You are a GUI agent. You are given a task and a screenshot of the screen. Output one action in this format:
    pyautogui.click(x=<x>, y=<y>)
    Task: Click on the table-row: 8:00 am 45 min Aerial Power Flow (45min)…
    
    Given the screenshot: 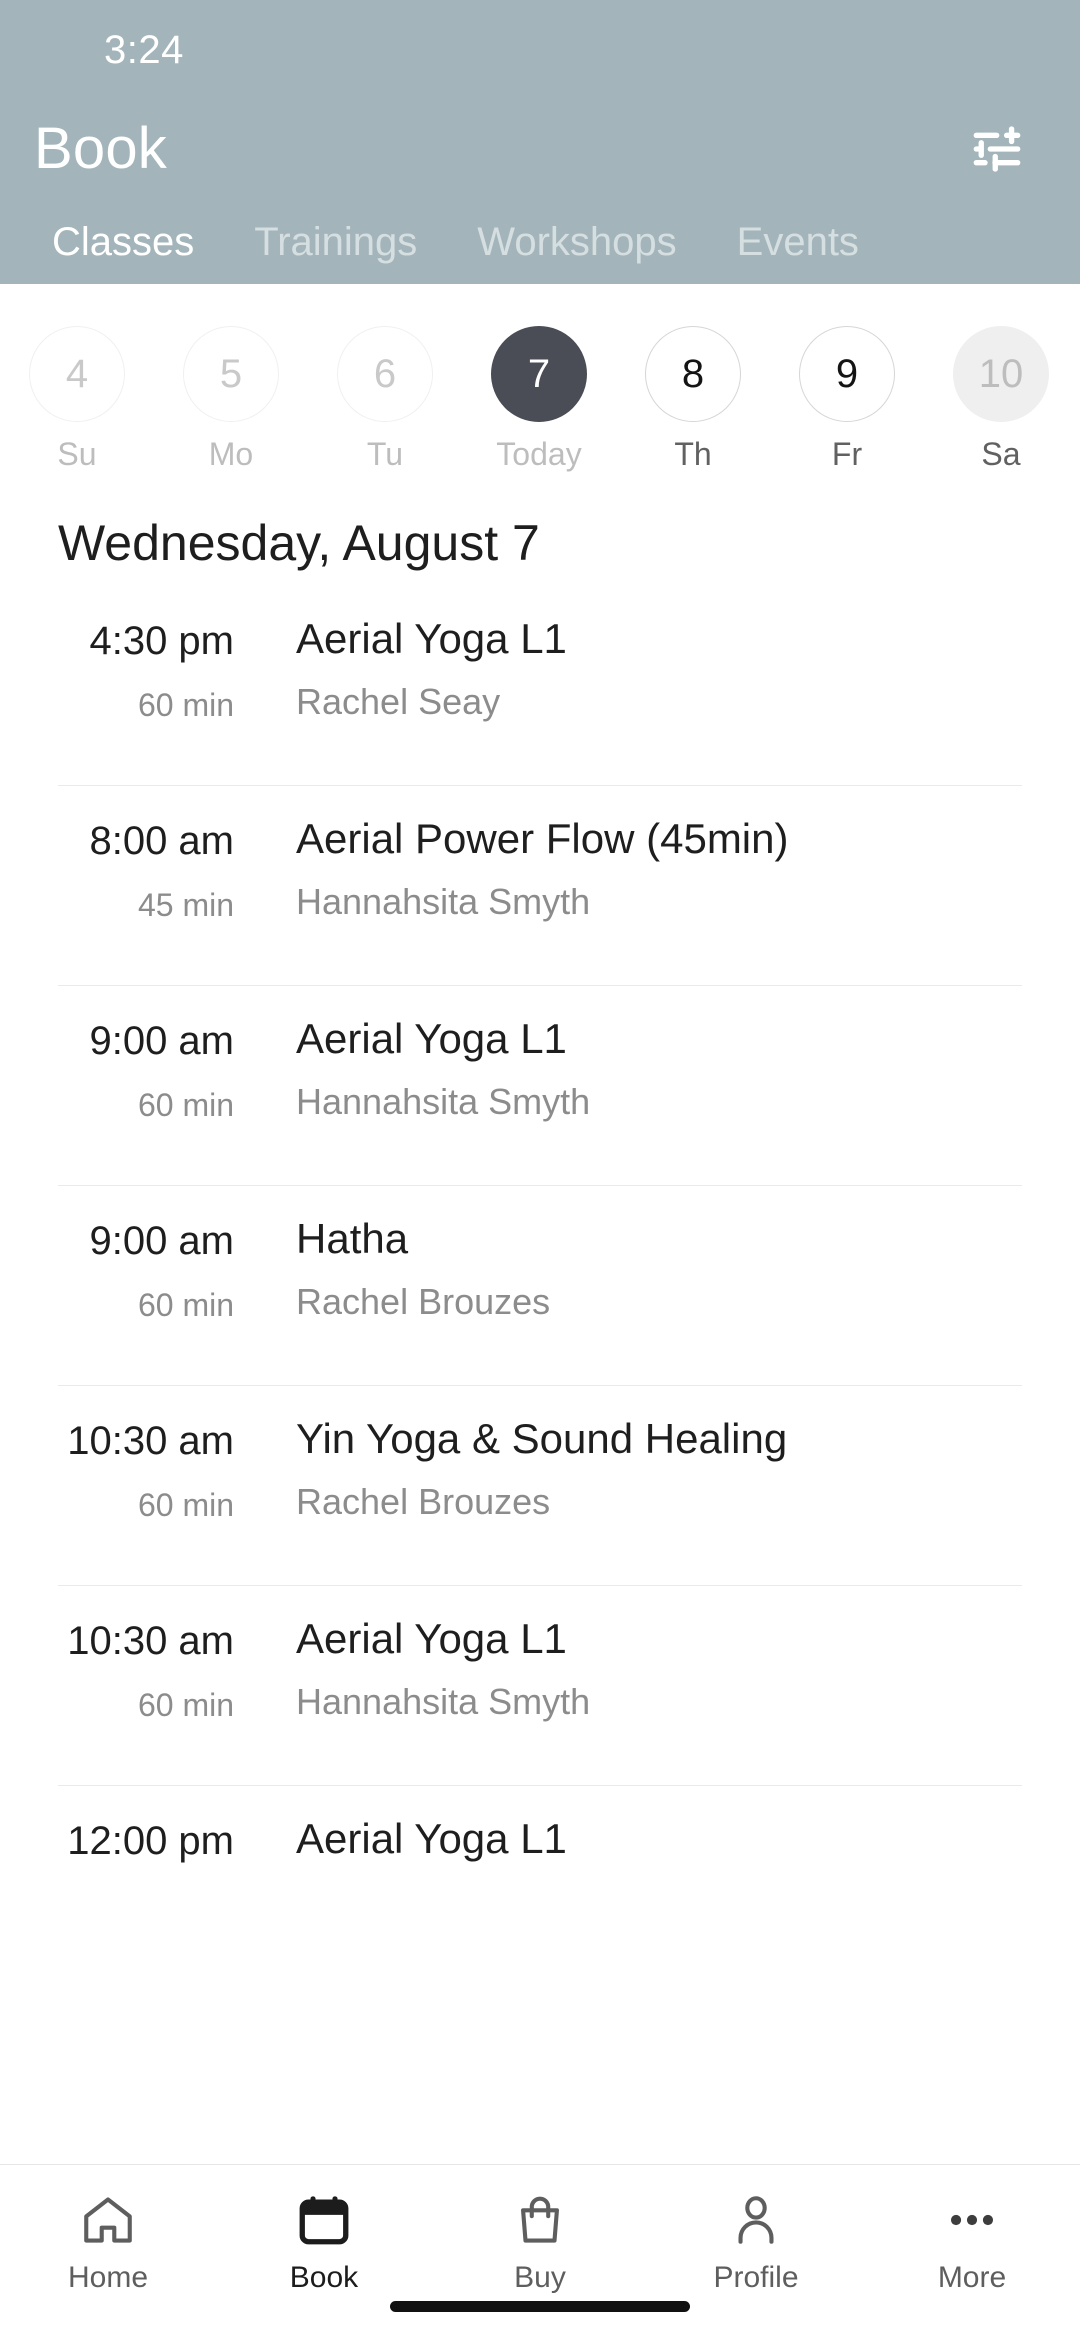 What is the action you would take?
    pyautogui.click(x=540, y=886)
    